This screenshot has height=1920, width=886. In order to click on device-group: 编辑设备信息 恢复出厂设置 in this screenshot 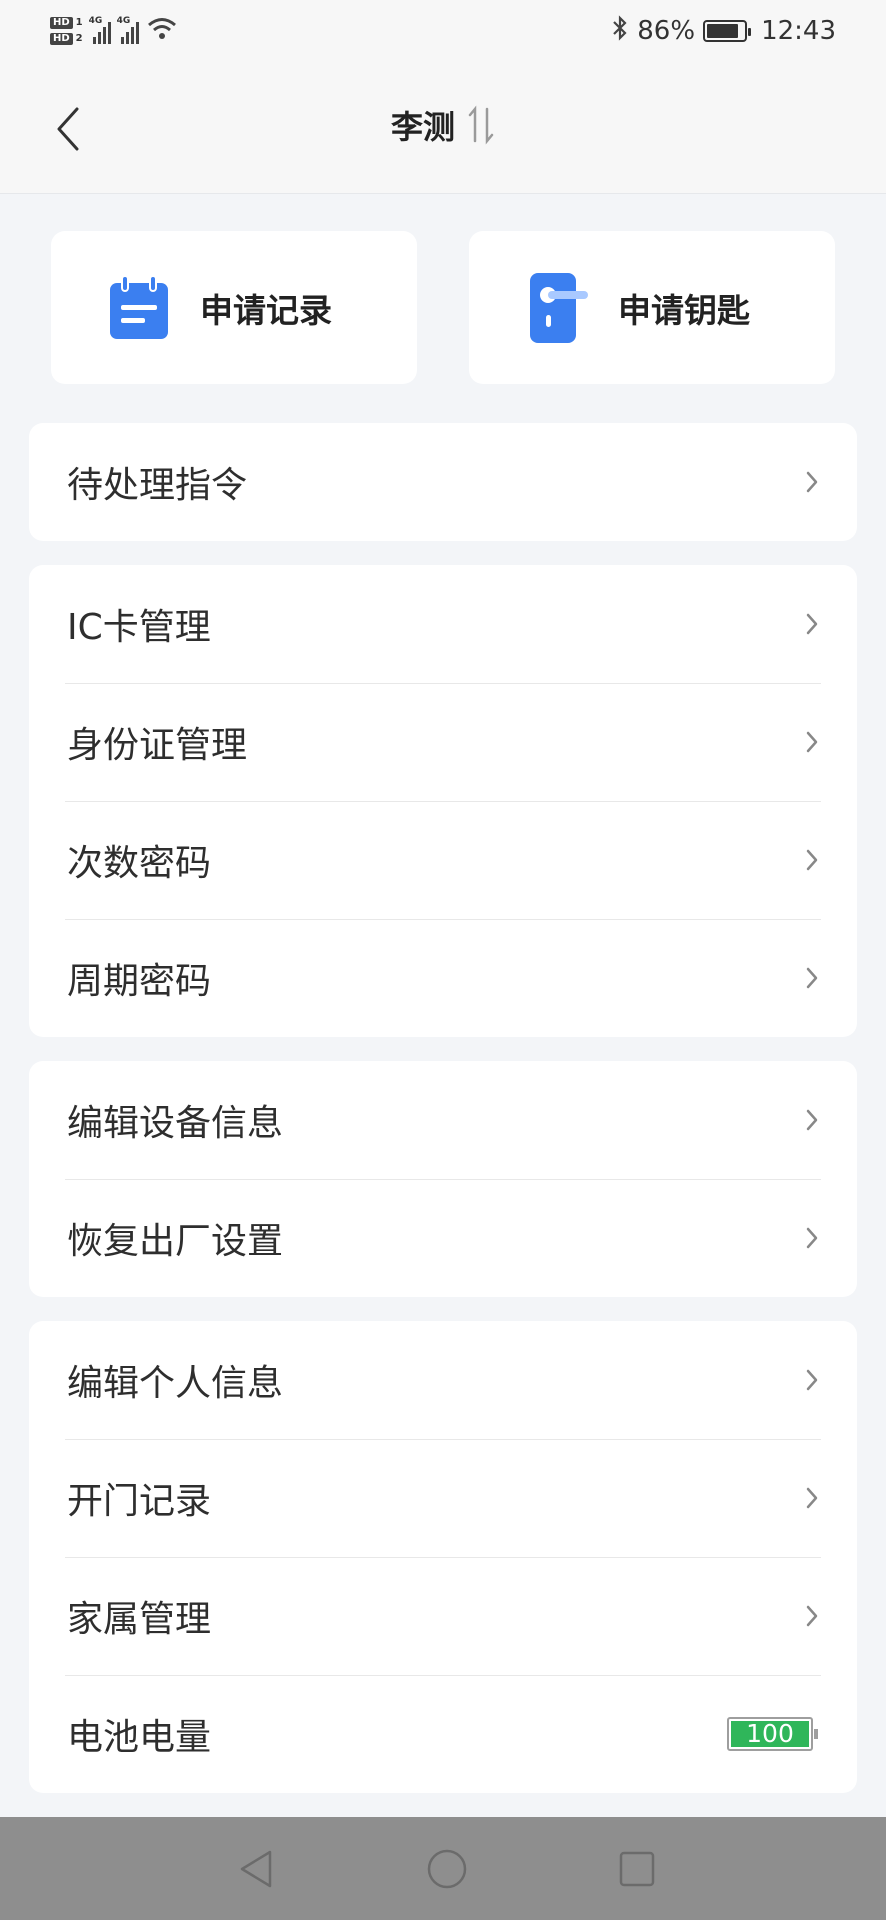, I will do `click(443, 1179)`.